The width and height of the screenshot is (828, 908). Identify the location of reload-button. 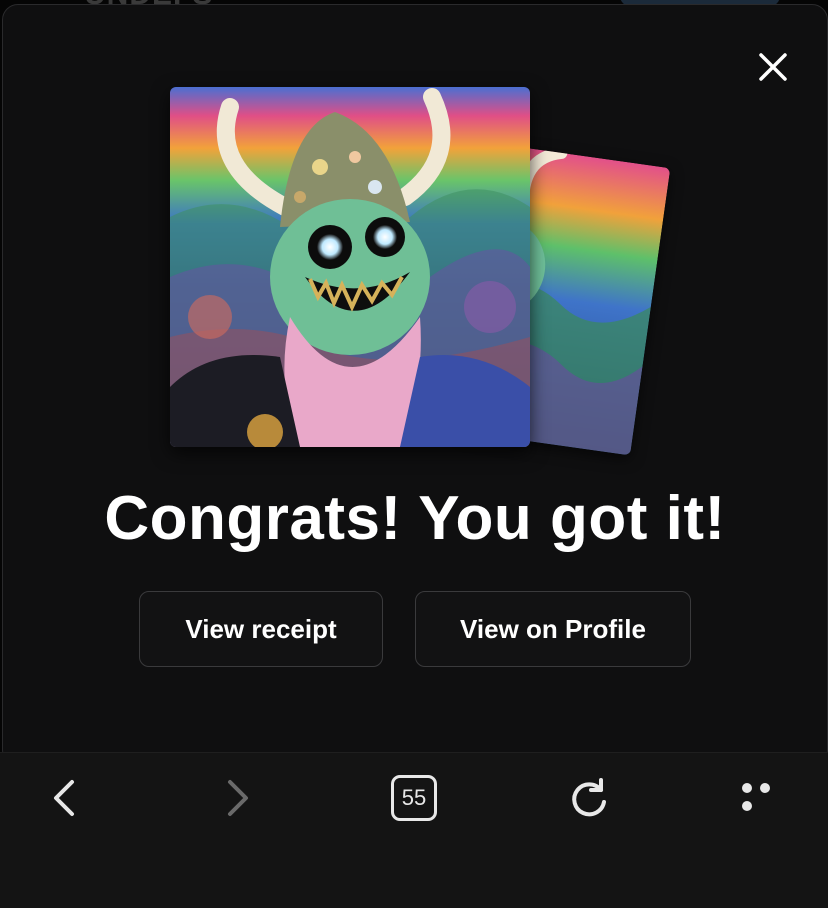
(589, 798).